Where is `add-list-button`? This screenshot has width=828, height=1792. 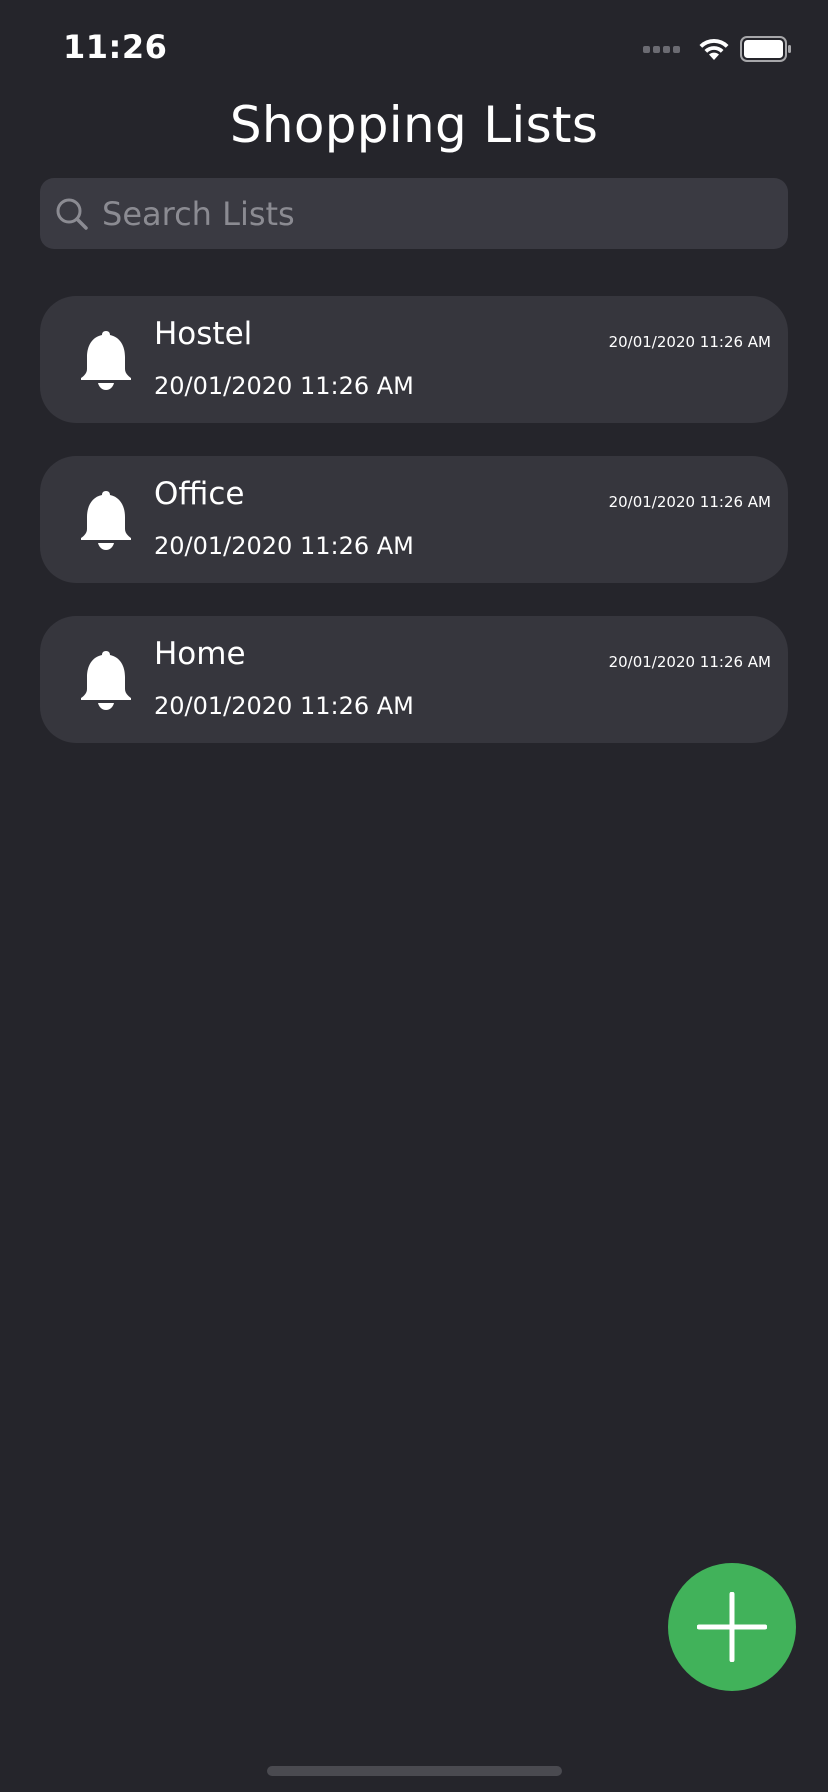
add-list-button is located at coordinates (732, 1627).